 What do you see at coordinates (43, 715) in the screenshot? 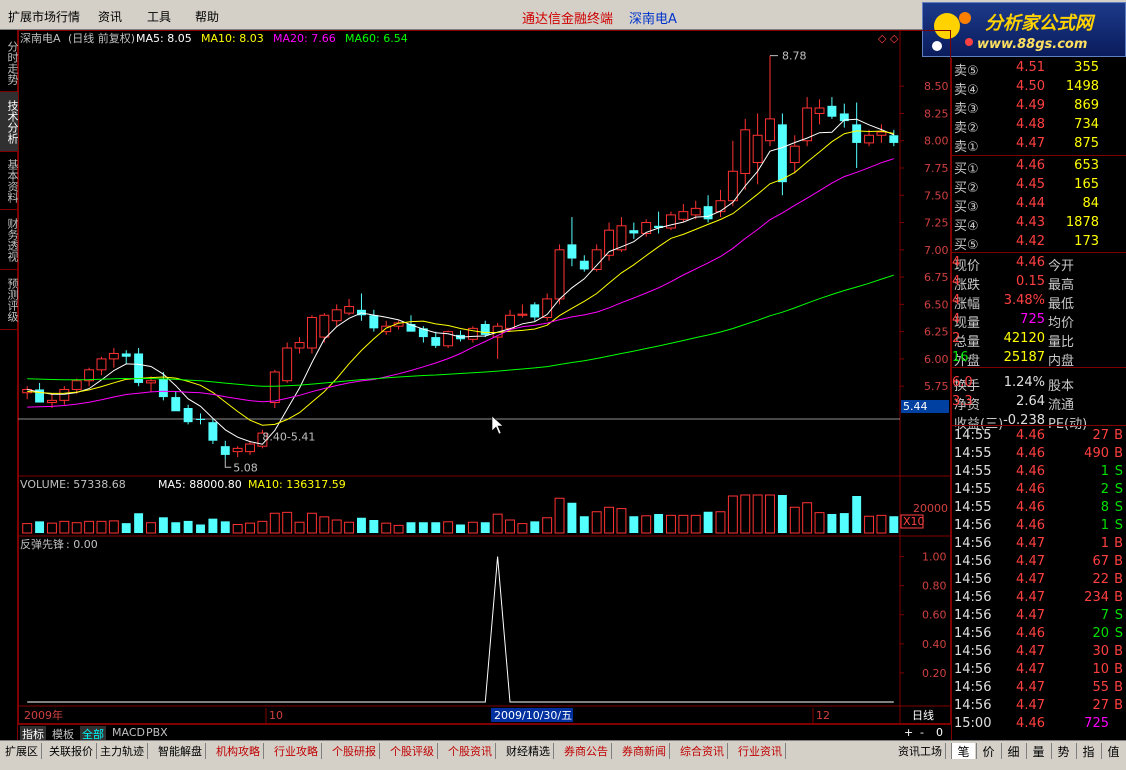
I see `x-axis-label: 2009年` at bounding box center [43, 715].